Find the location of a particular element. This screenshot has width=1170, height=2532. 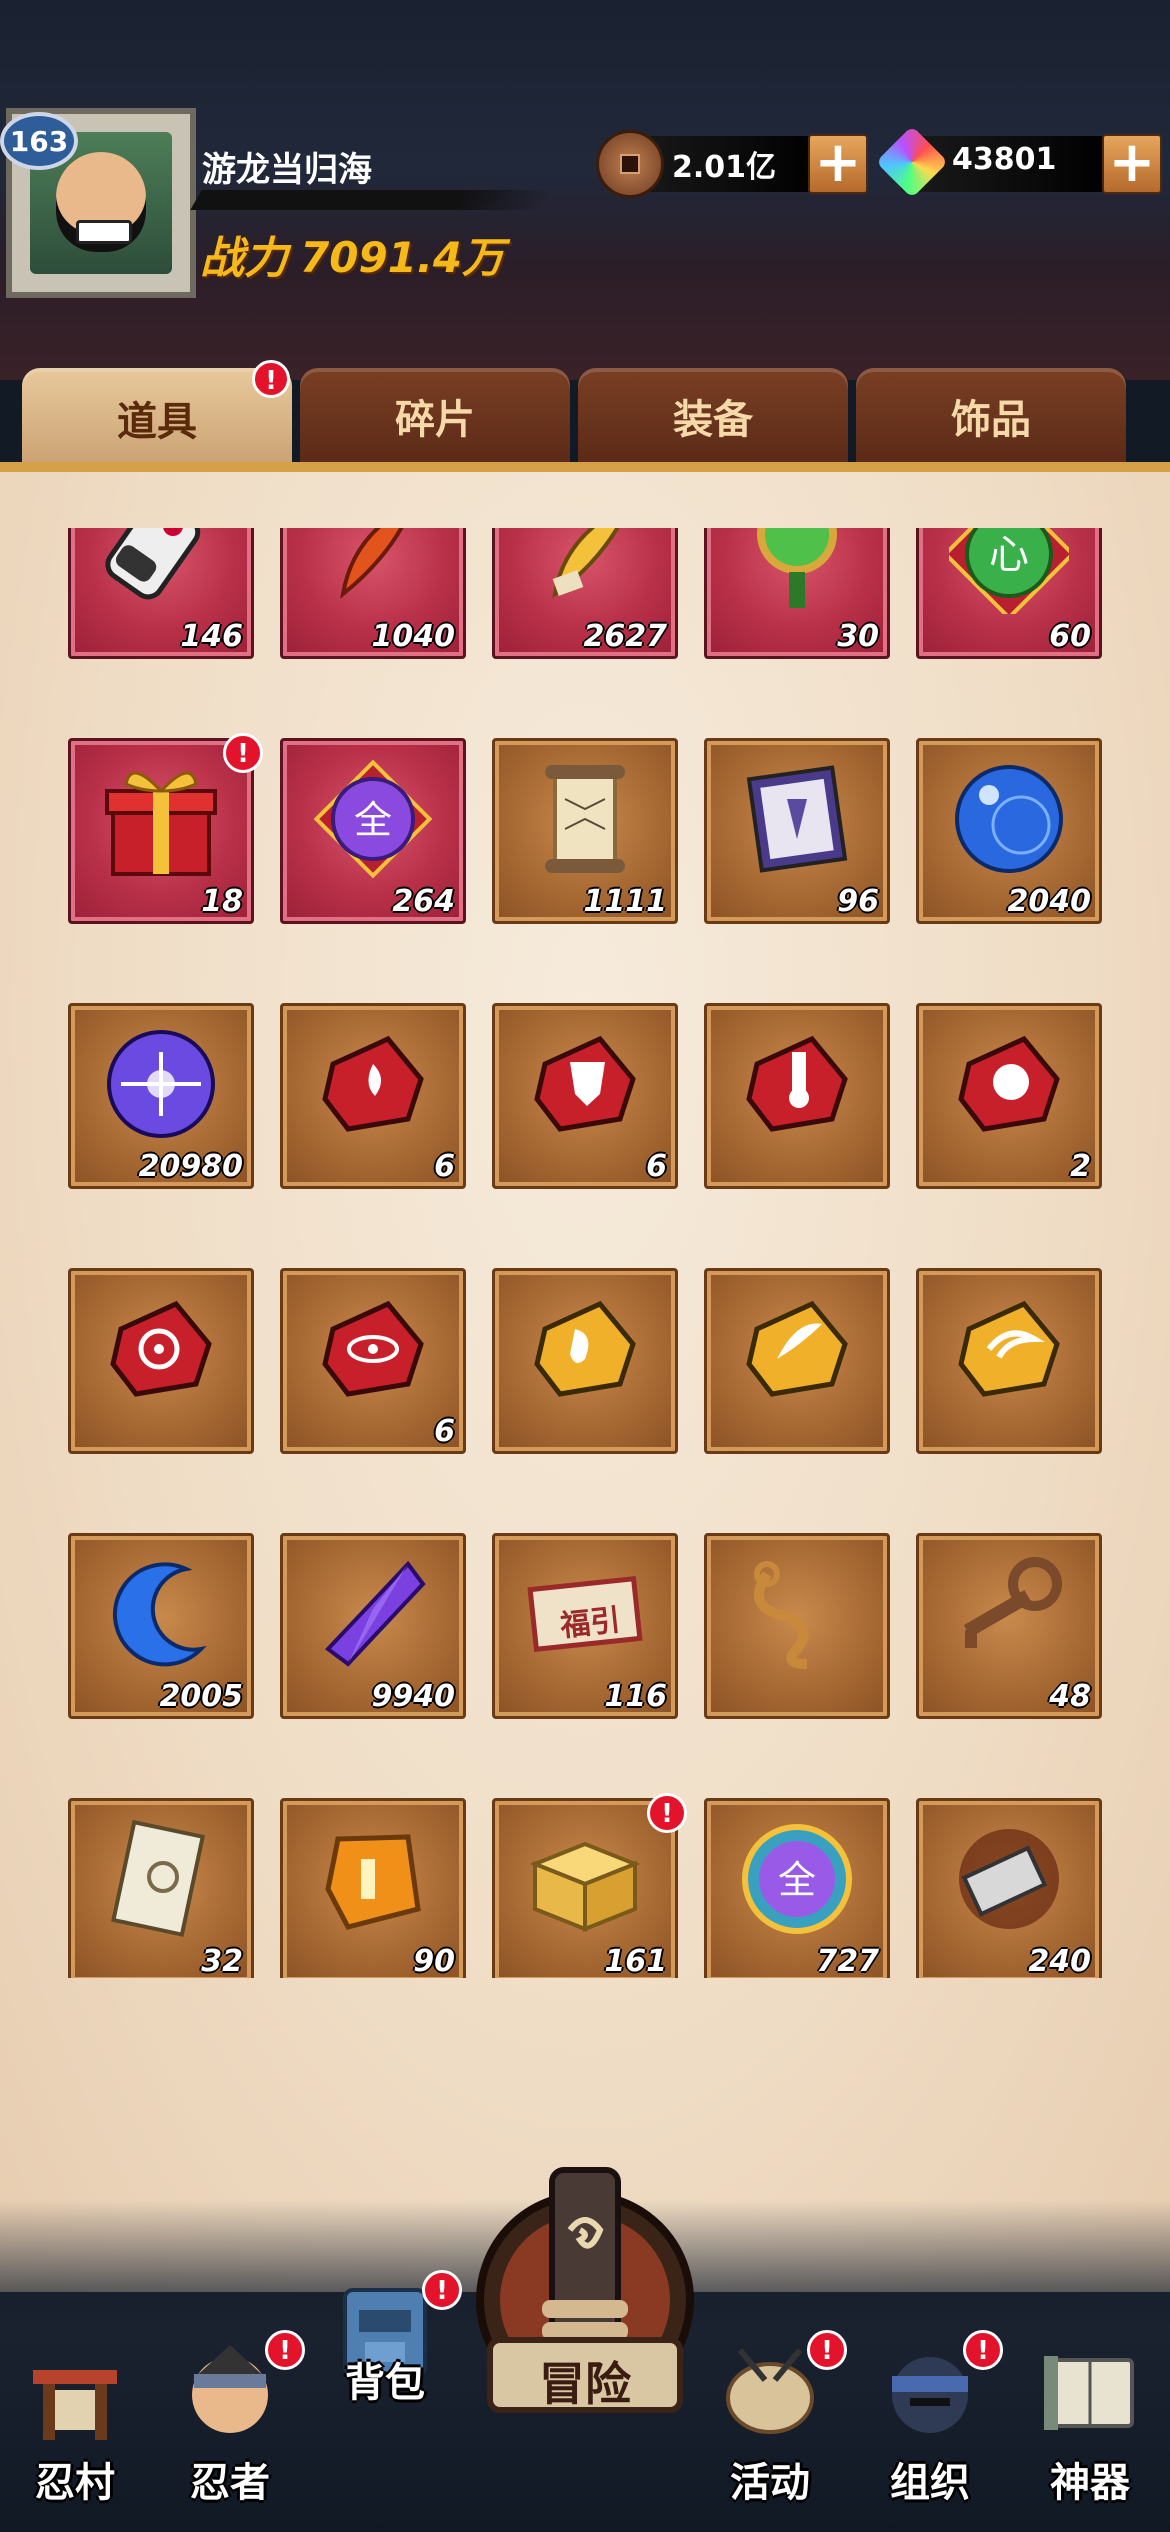

inventory-item: 48 is located at coordinates (1009, 1626).